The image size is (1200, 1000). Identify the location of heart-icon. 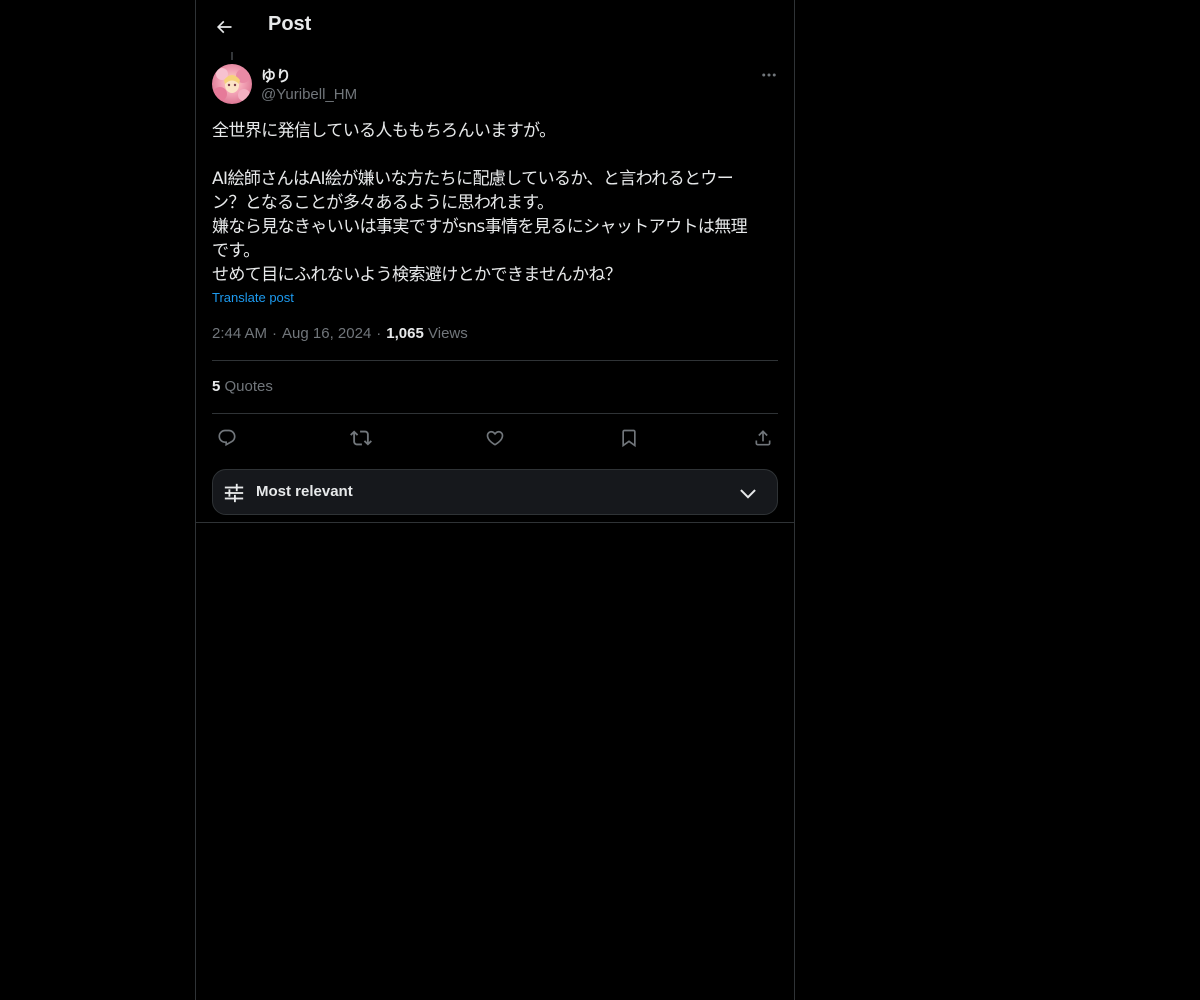
(495, 438).